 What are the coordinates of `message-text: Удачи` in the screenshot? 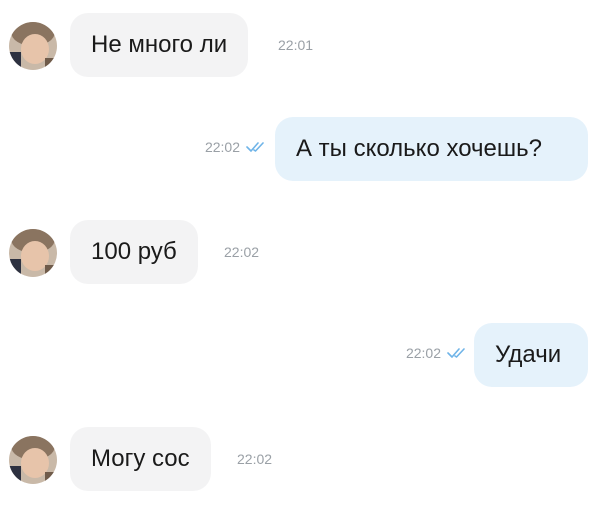 It's located at (528, 354).